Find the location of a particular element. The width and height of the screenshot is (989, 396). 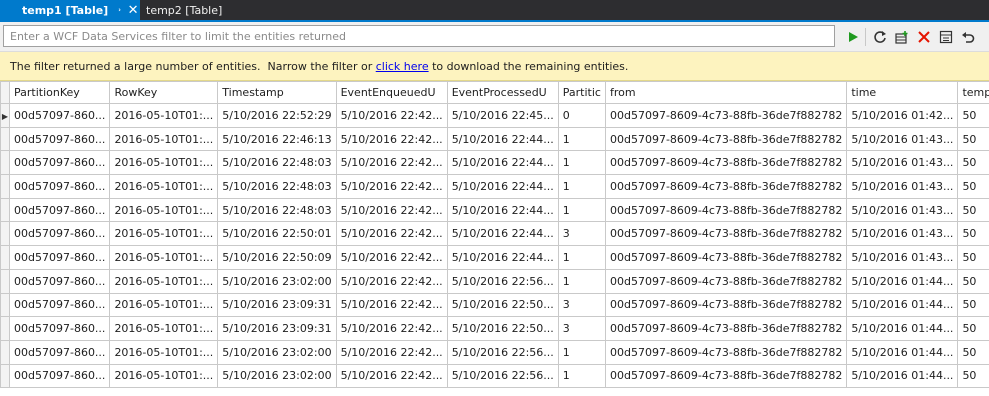

table-cell: 0 is located at coordinates (581, 115).